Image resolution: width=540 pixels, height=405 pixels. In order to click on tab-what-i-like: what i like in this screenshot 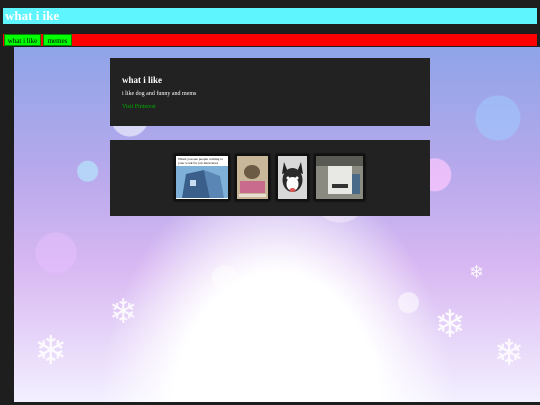, I will do `click(22, 40)`.